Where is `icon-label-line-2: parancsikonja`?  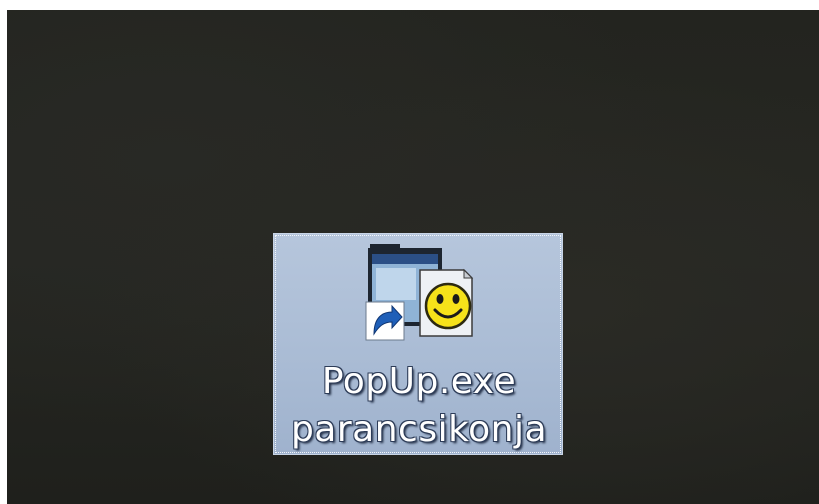 icon-label-line-2: parancsikonja is located at coordinates (419, 429).